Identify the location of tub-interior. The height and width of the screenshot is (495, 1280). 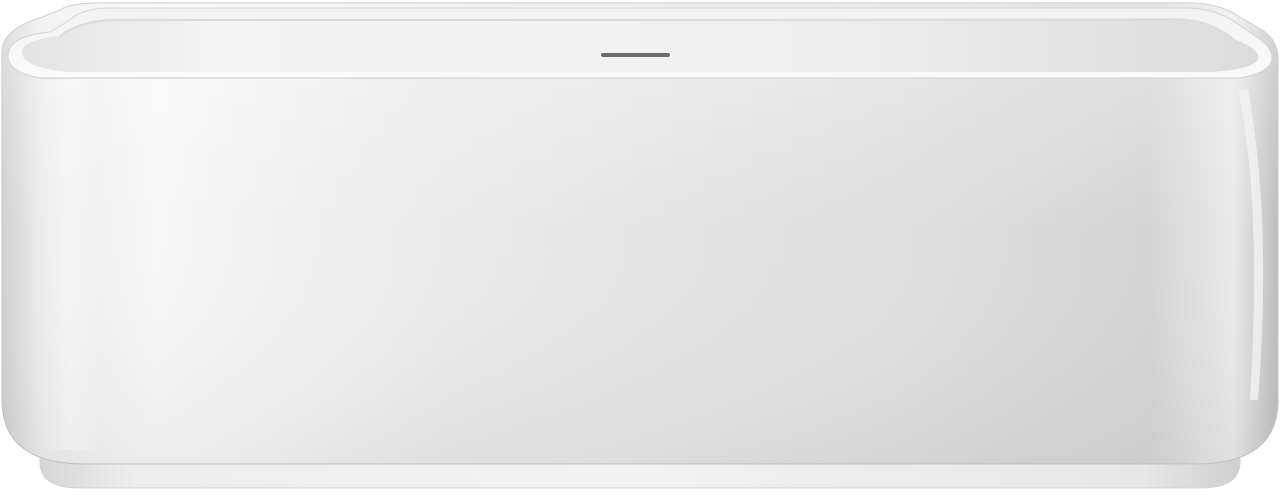
(640, 45).